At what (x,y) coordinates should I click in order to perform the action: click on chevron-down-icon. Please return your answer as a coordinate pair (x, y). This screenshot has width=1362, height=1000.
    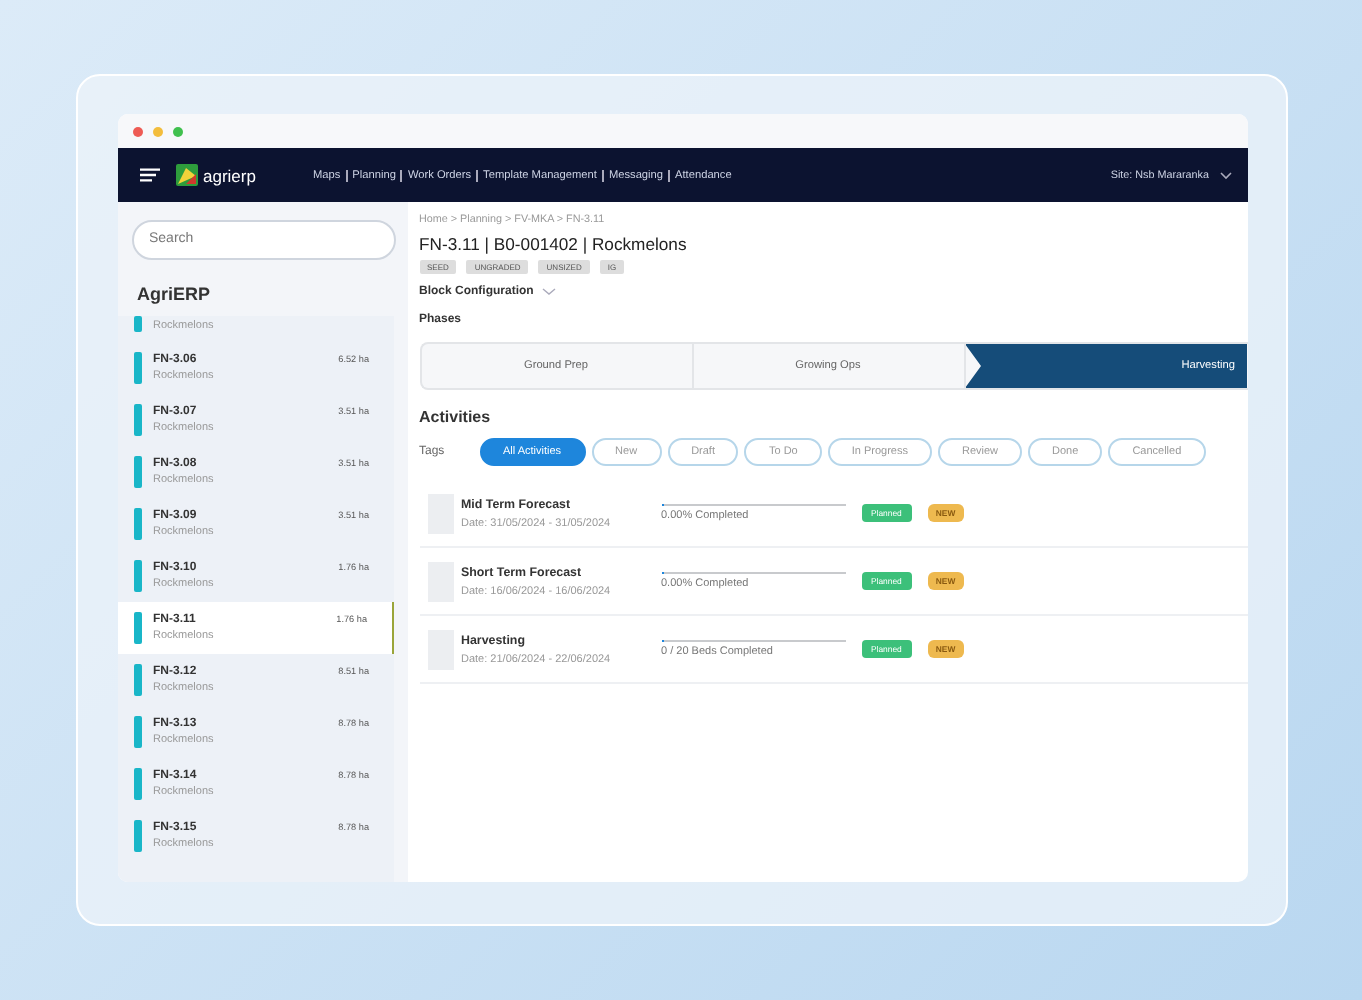
    Looking at the image, I should click on (1225, 175).